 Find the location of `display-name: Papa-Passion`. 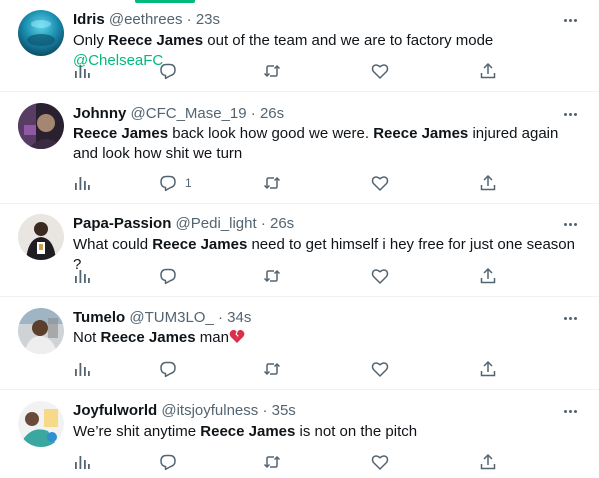

display-name: Papa-Passion is located at coordinates (122, 223).